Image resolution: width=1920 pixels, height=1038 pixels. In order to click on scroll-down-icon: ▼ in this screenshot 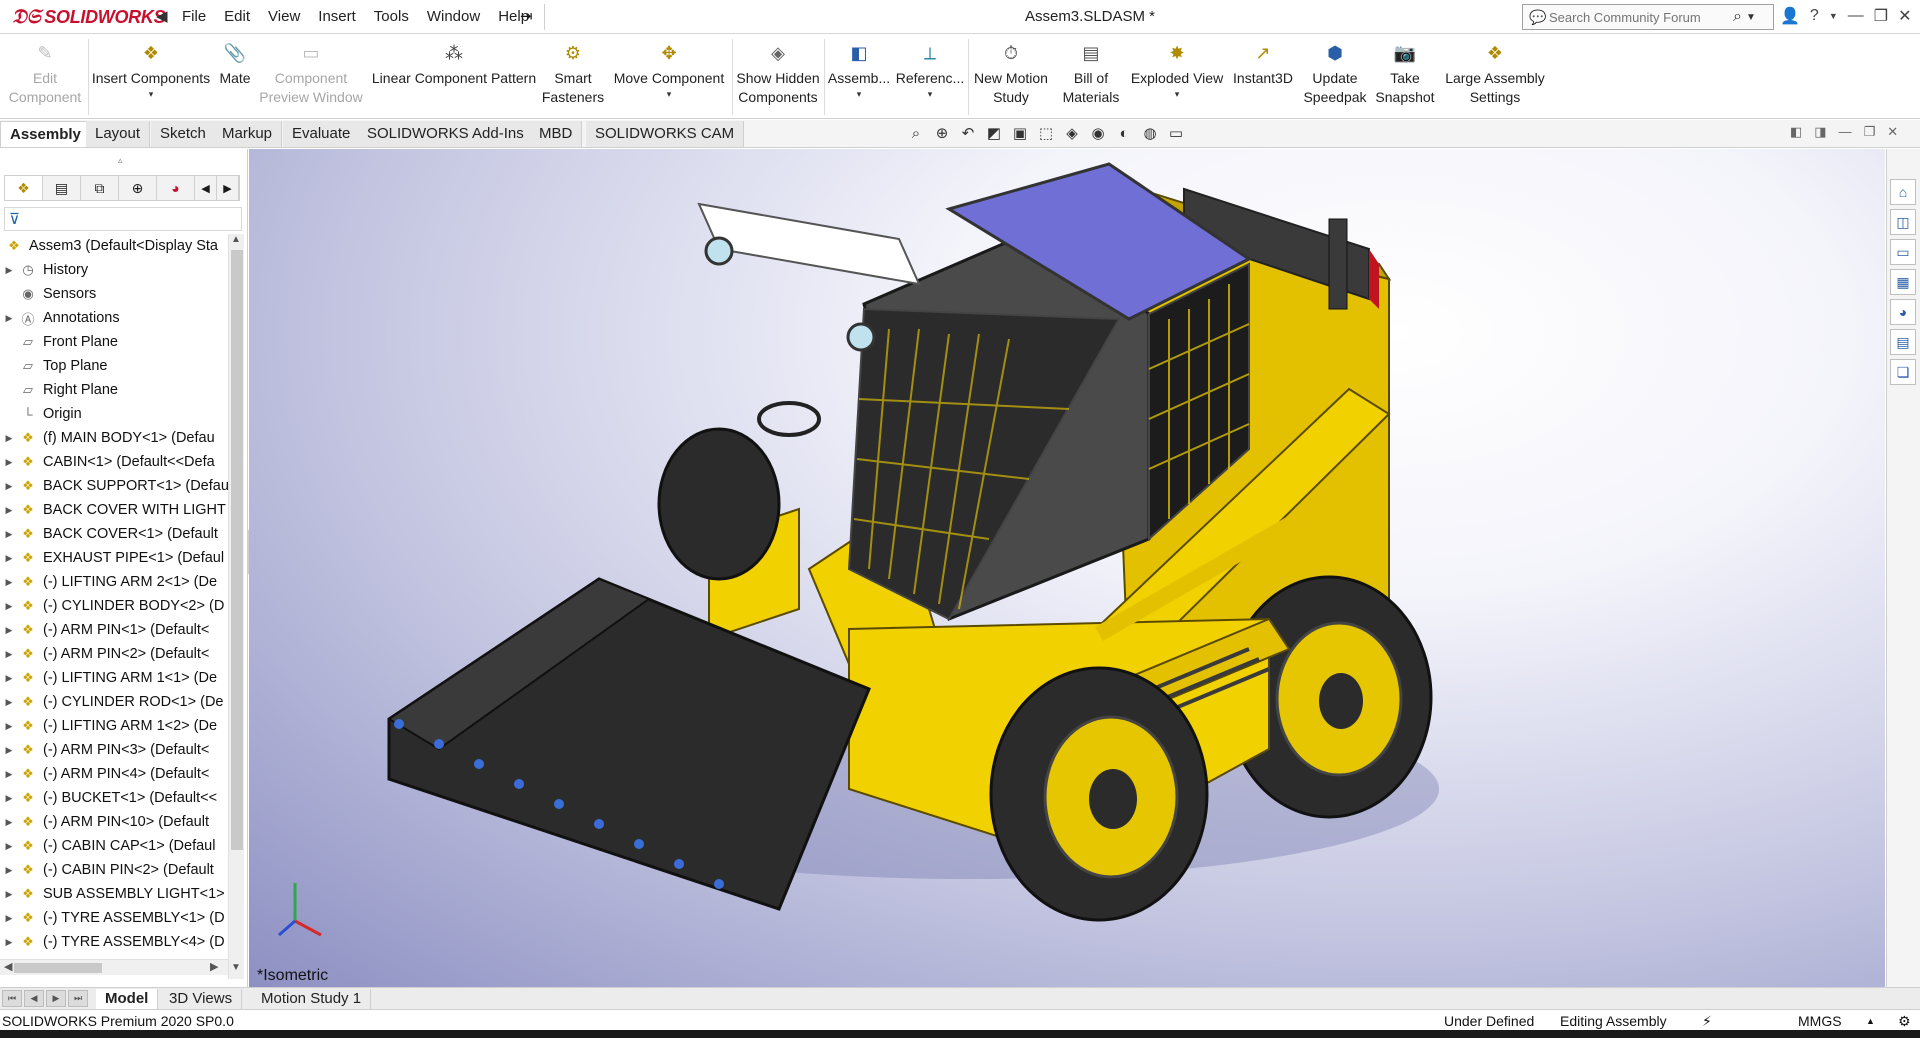, I will do `click(236, 967)`.